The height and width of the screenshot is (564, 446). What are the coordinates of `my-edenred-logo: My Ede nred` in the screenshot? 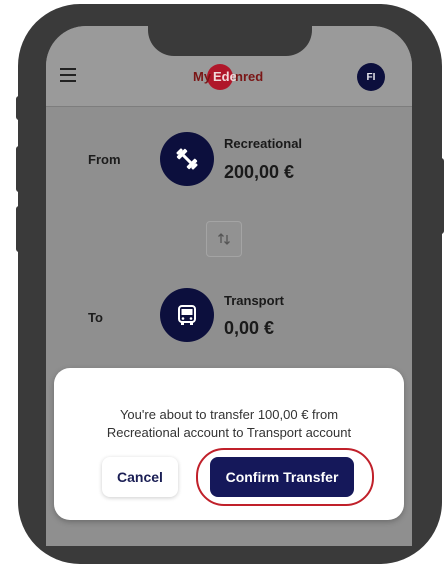 It's located at (238, 77).